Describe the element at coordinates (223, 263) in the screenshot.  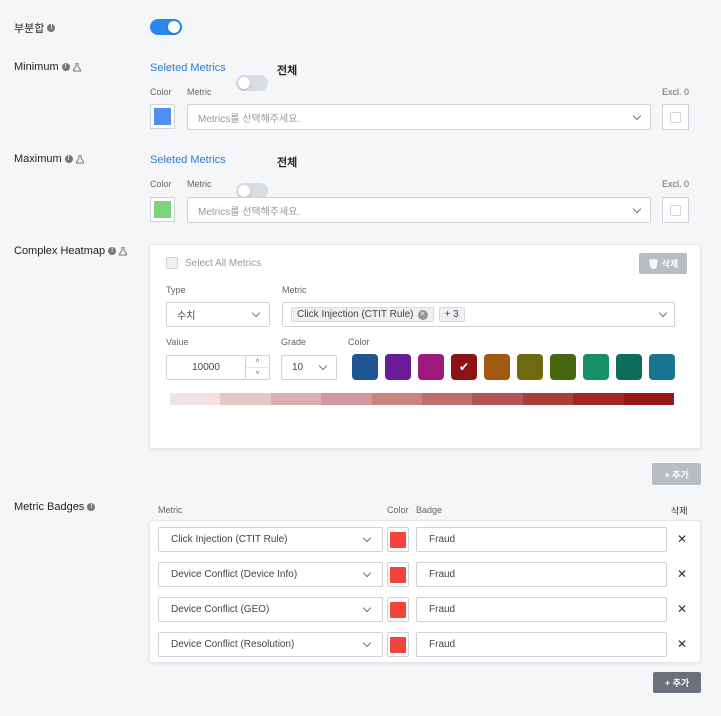
I see `select-all-label: Select All Metrics` at that location.